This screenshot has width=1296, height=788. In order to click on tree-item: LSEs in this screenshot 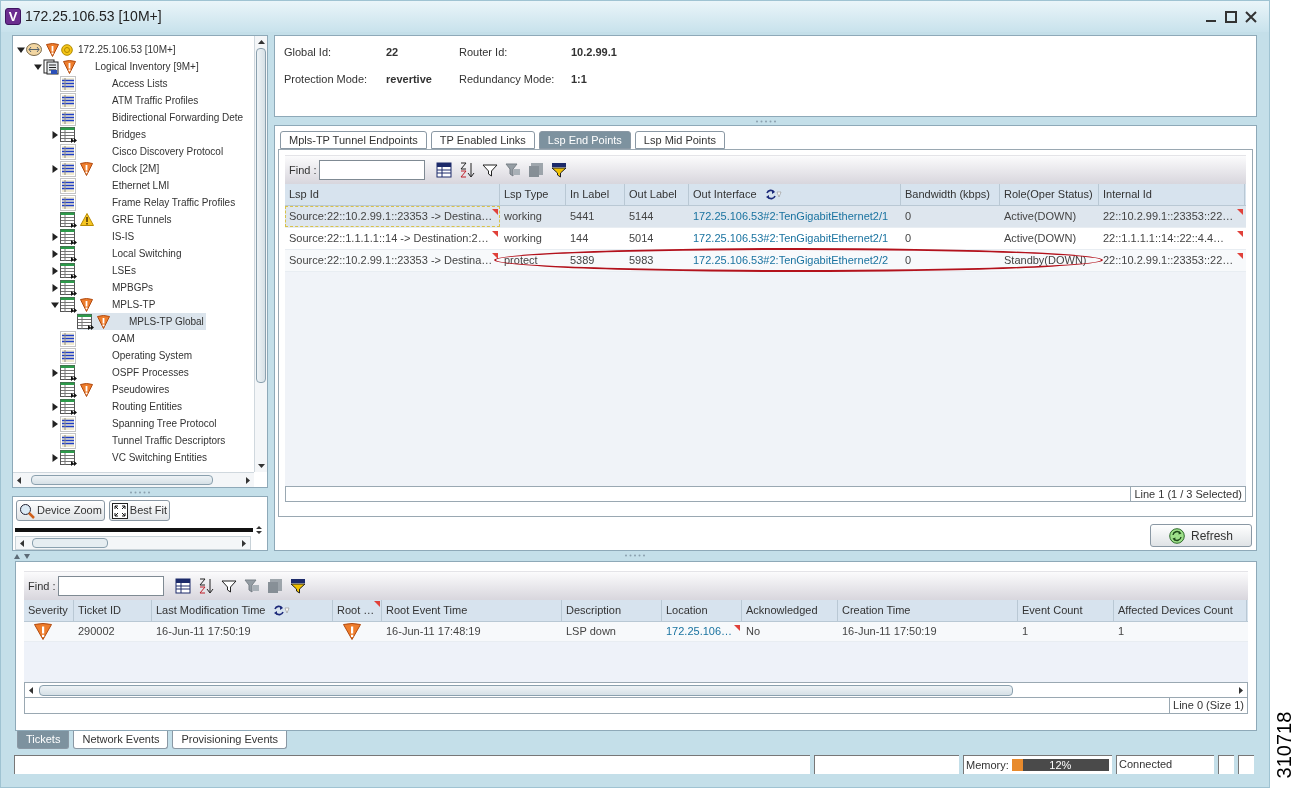, I will do `click(99, 270)`.